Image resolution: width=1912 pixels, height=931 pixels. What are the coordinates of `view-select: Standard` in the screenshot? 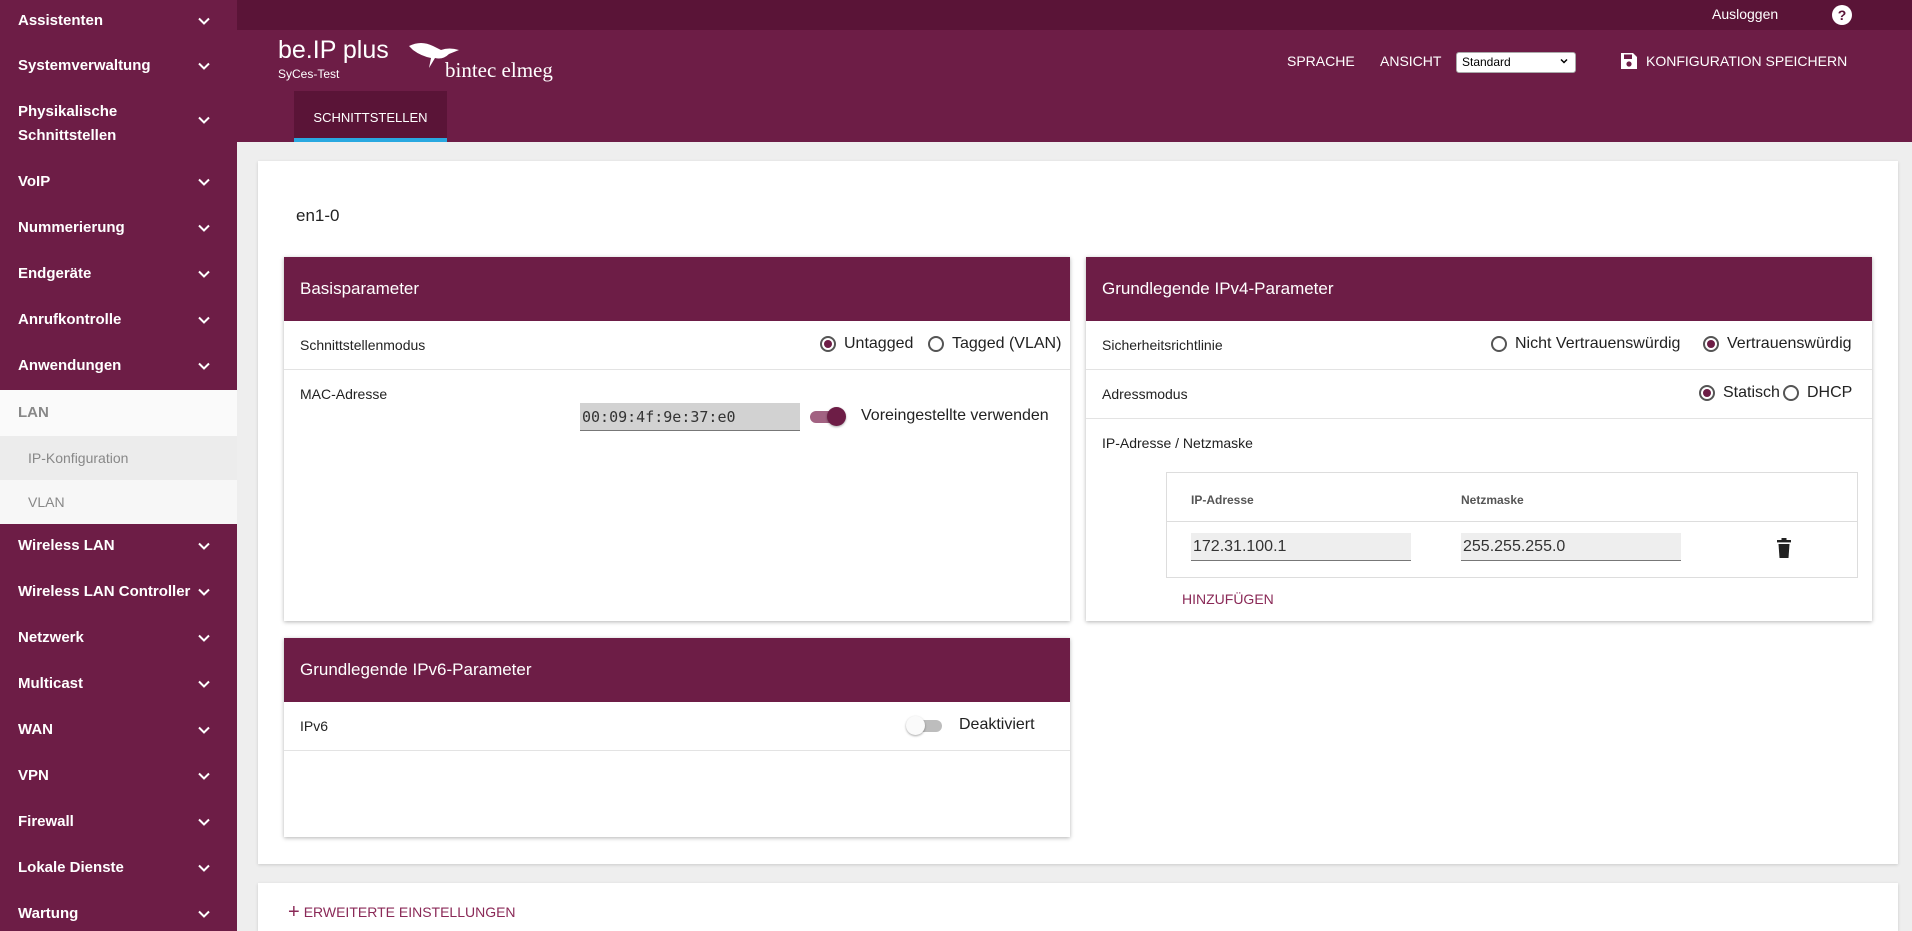 It's located at (1516, 62).